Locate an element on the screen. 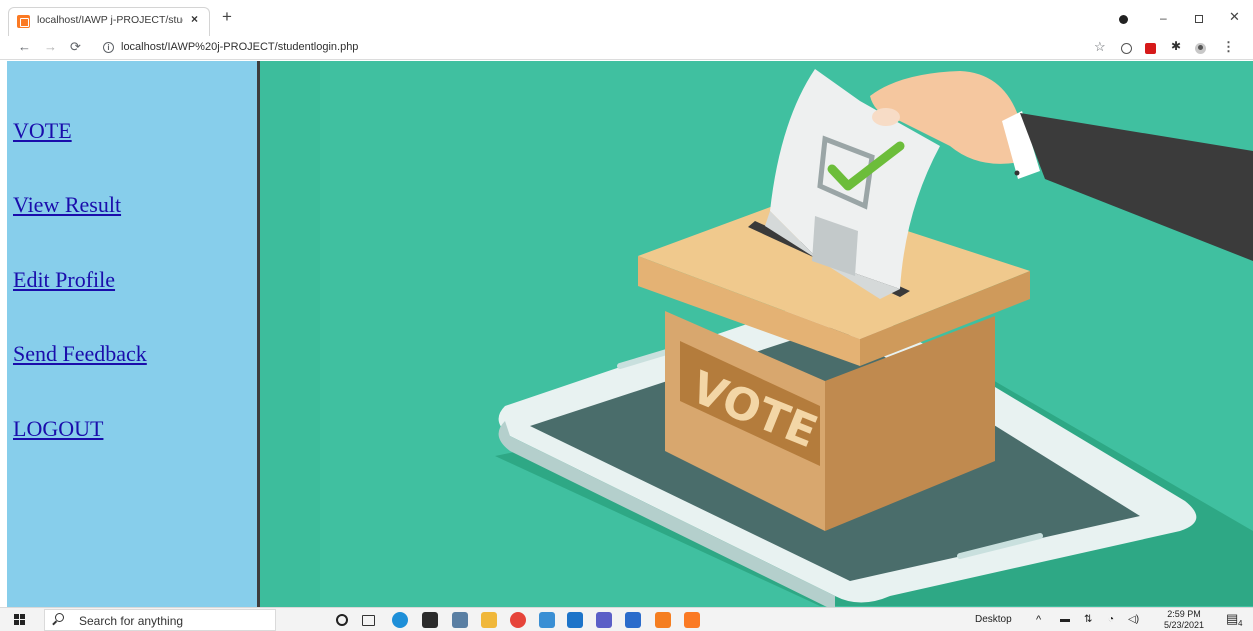  windows-start-icon is located at coordinates (20, 620).